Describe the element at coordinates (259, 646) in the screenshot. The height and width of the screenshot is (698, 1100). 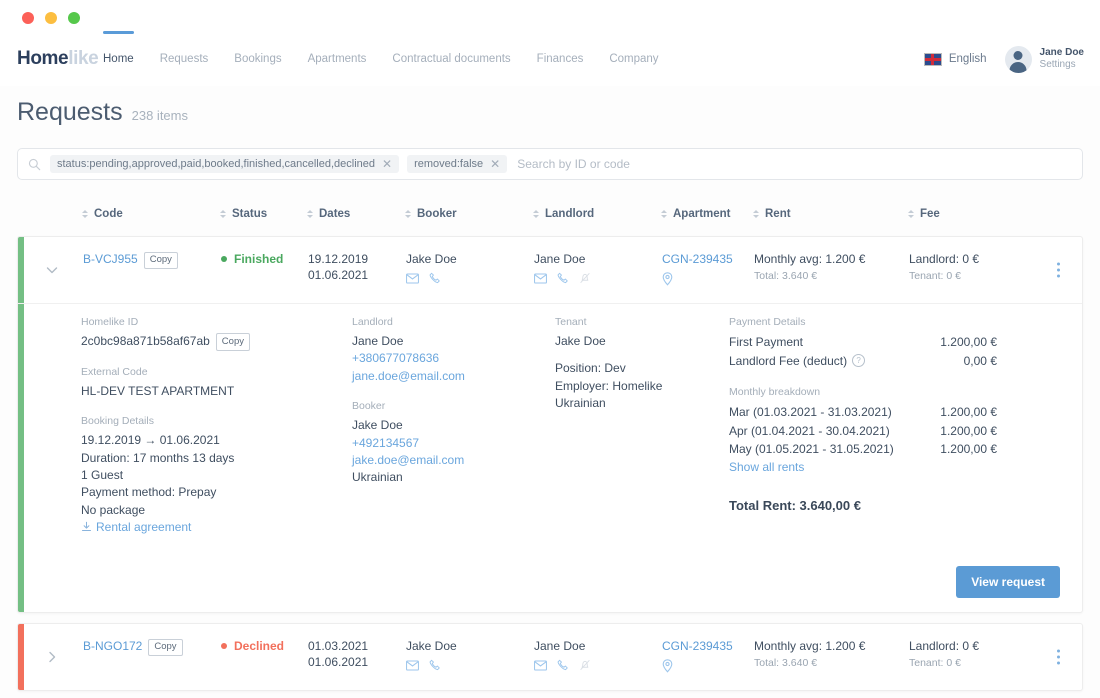
I see `status-badge: Declined` at that location.